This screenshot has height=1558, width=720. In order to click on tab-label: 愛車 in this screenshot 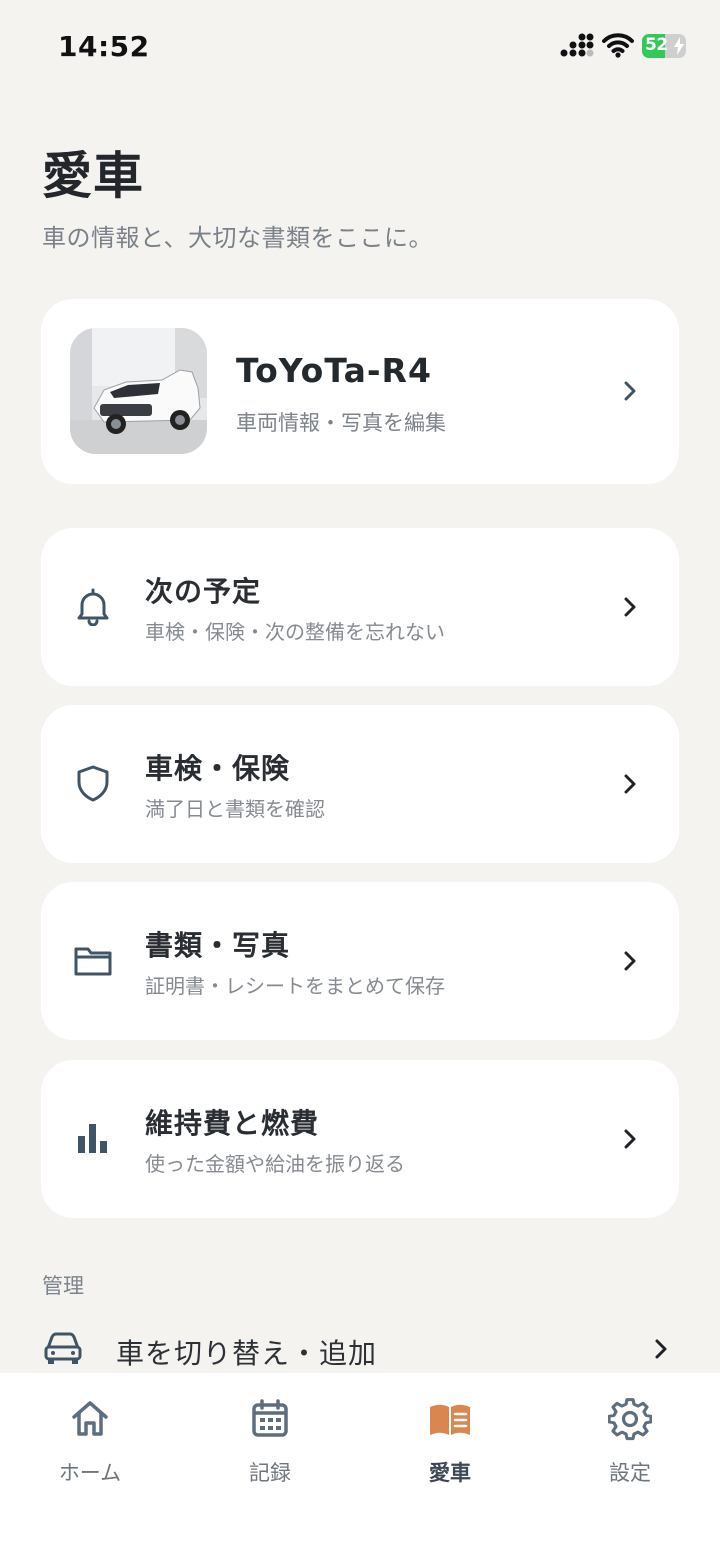, I will do `click(450, 1473)`.